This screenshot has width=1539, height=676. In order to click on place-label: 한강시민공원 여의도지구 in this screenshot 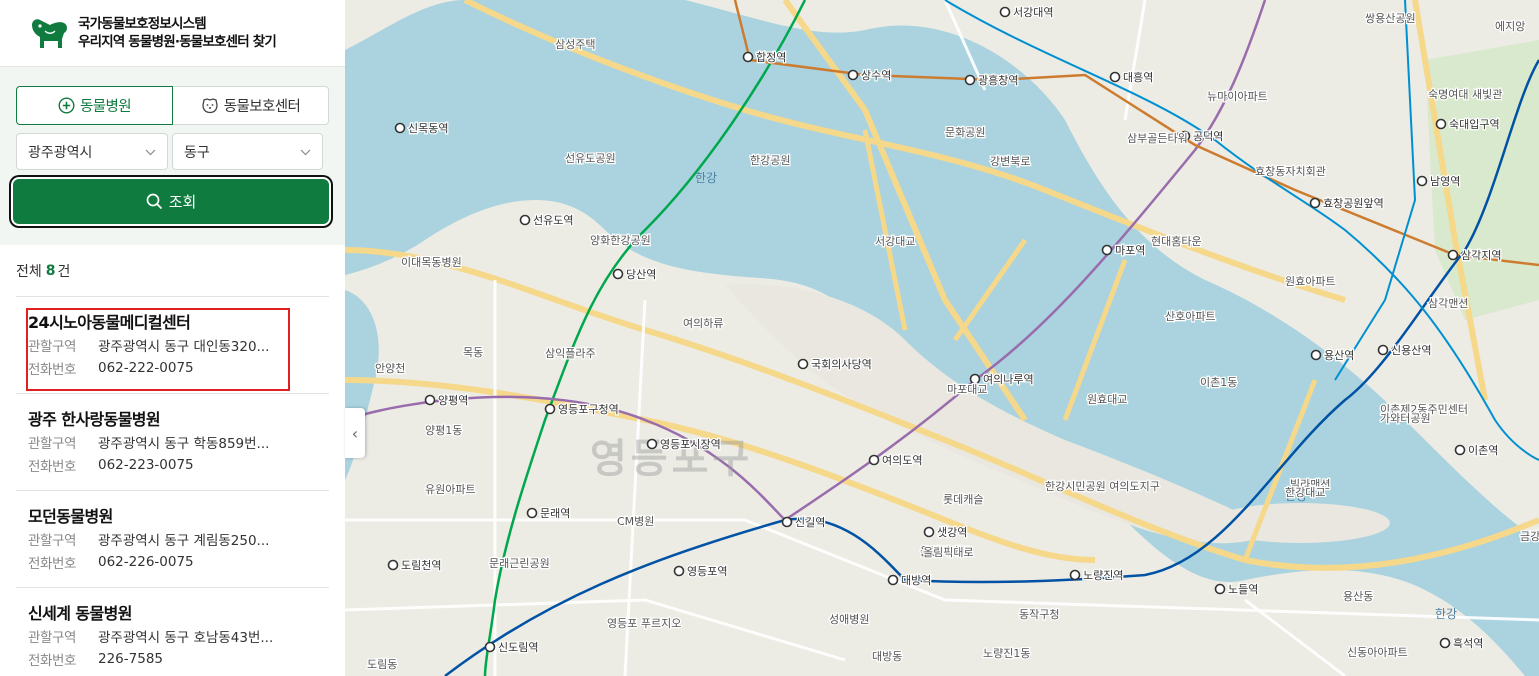, I will do `click(1102, 486)`.